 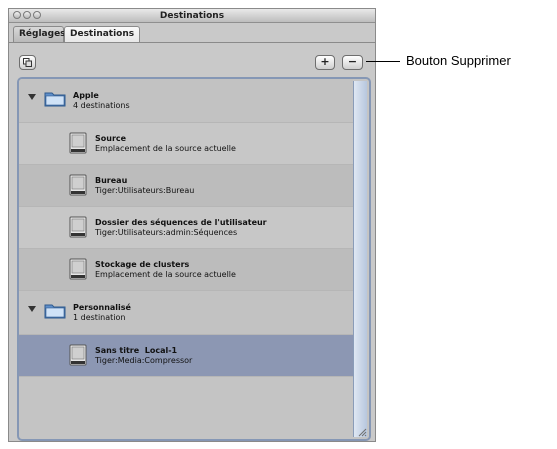 I want to click on tab-reglages: Réglages, so click(x=39, y=34).